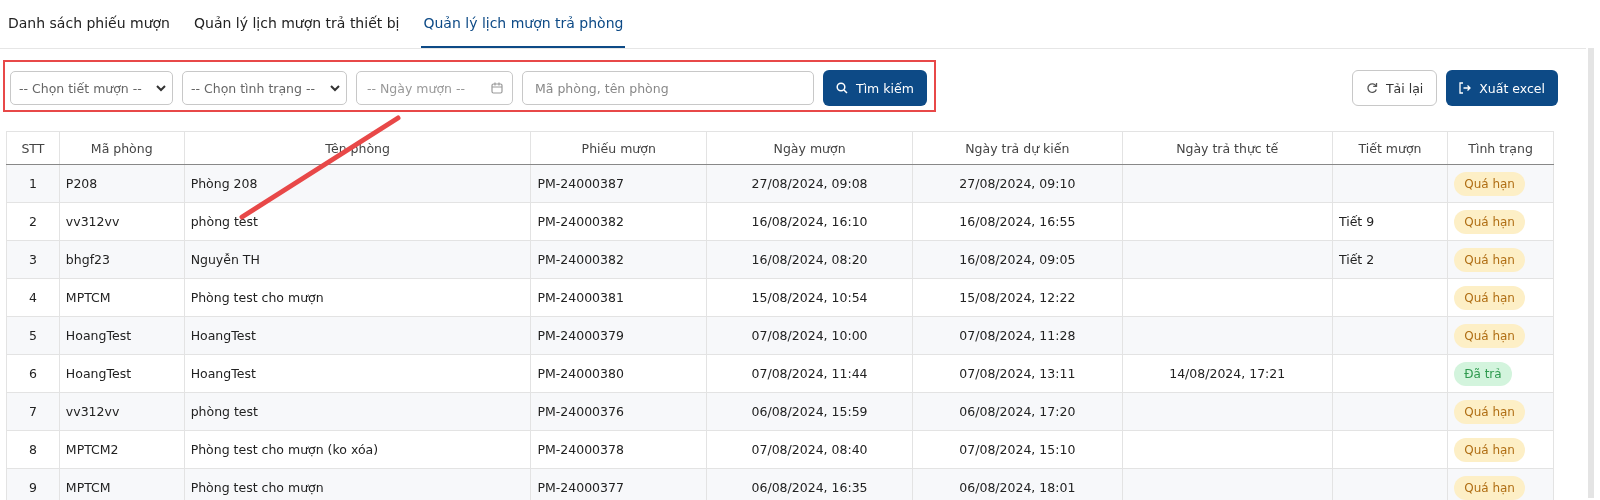 Image resolution: width=1600 pixels, height=500 pixels. I want to click on table-cell: Tiết 9, so click(1356, 221).